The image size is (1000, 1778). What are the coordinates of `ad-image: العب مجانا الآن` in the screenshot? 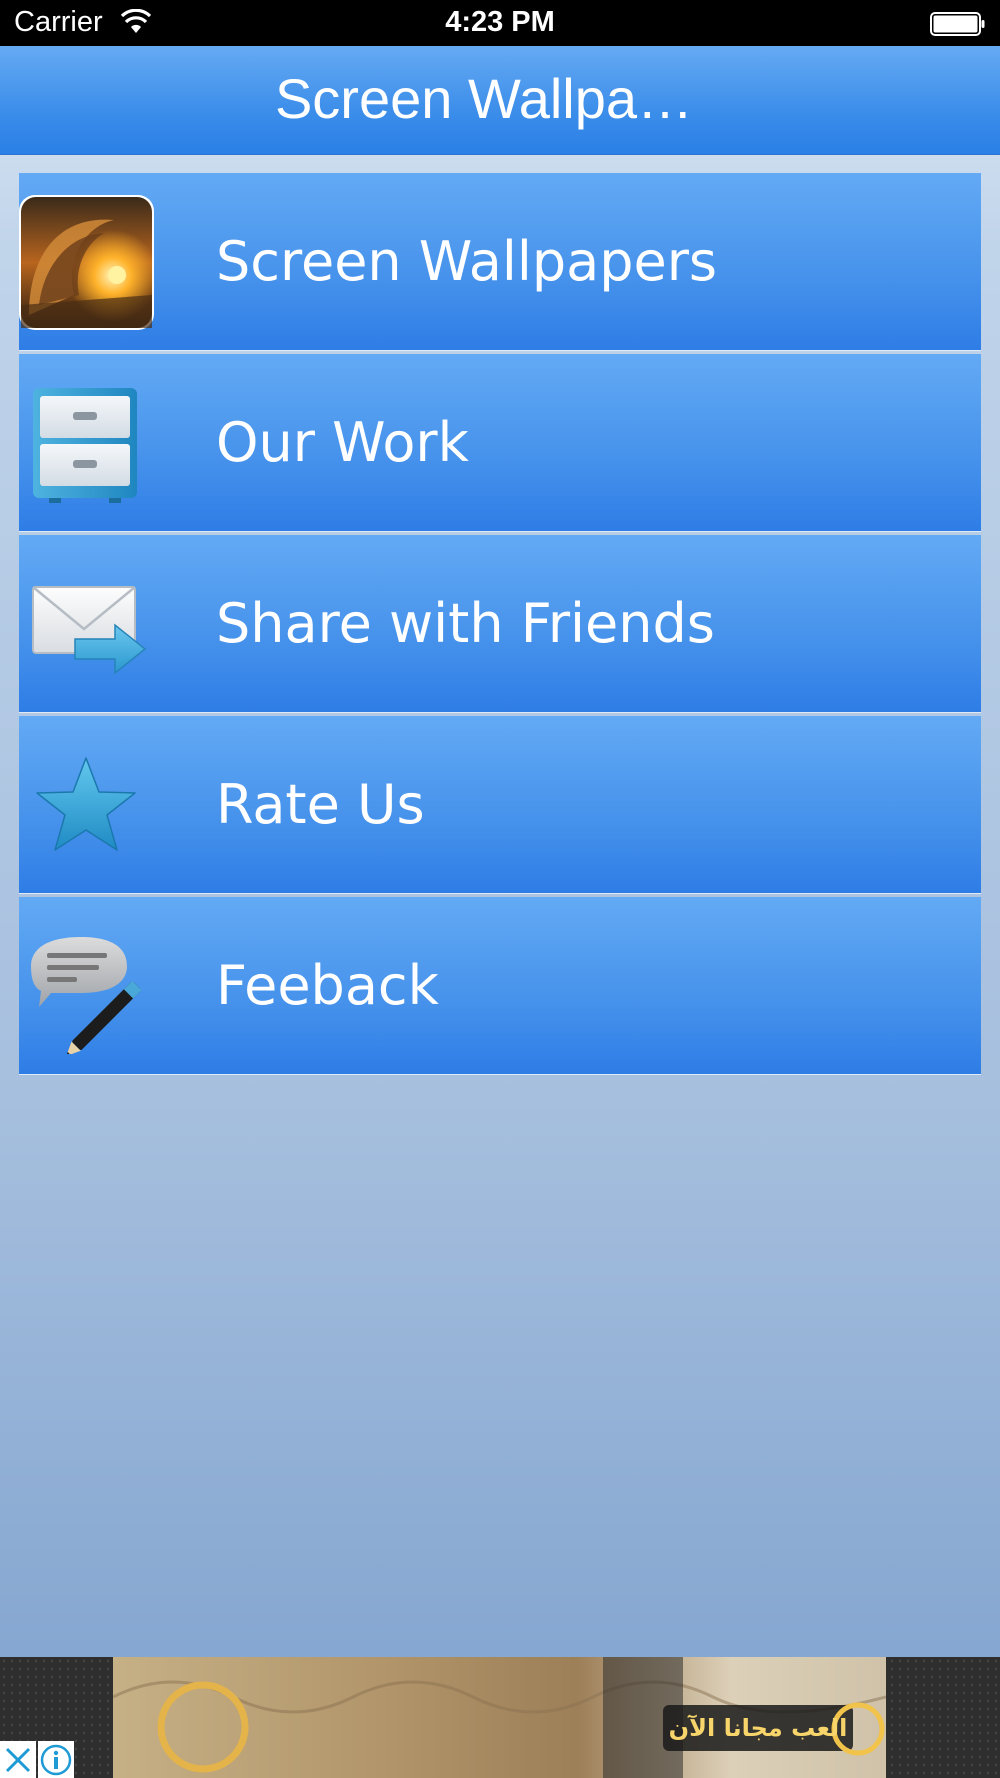 It's located at (499, 1717).